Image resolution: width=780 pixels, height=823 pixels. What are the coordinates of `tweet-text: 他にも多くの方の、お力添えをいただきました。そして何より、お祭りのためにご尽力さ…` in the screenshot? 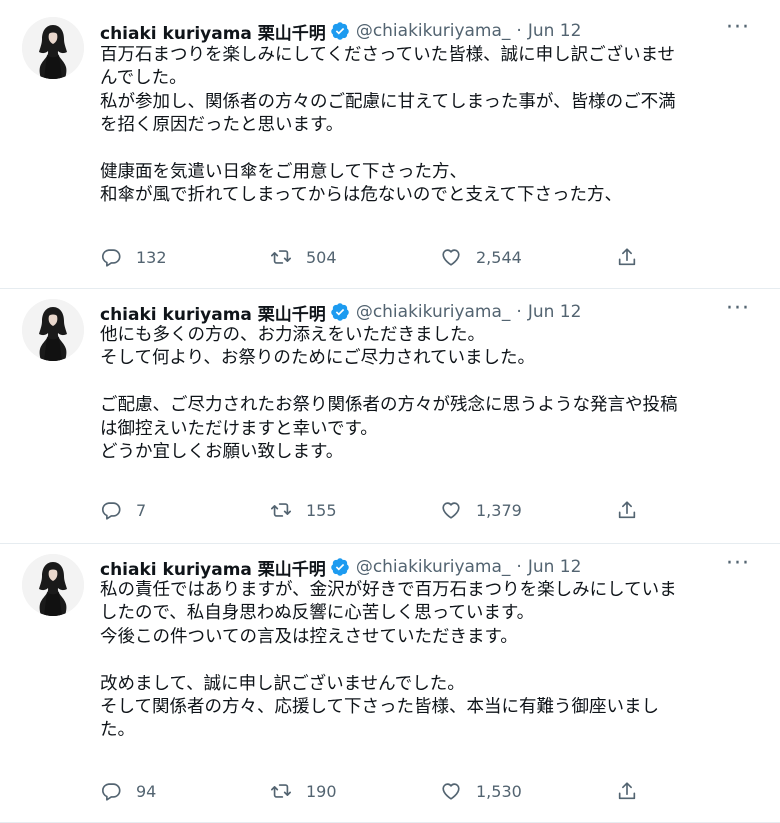 It's located at (428, 394).